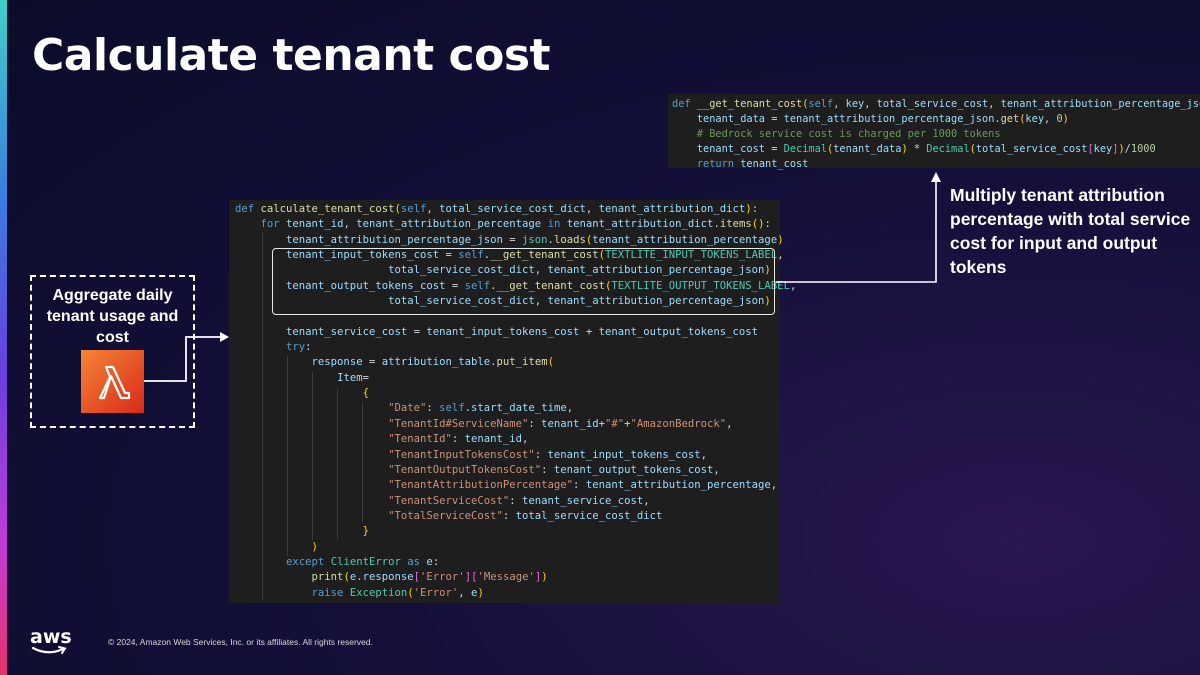  I want to click on aws-logo: aws, so click(51, 642).